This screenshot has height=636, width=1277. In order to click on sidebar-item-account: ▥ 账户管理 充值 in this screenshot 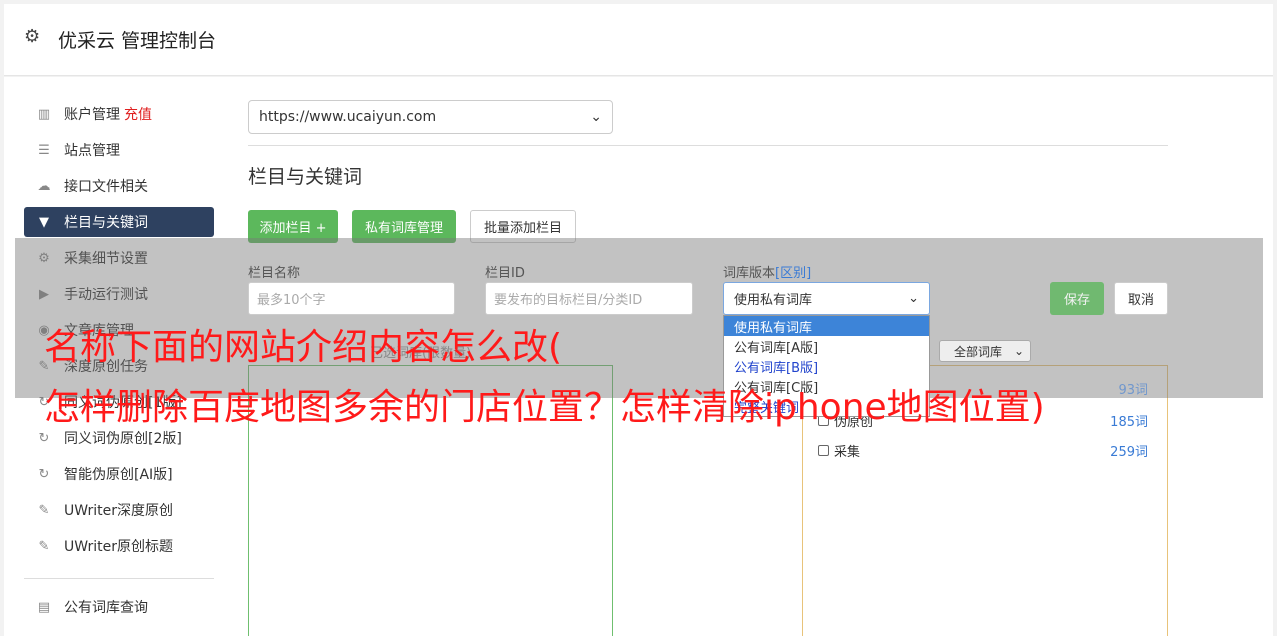, I will do `click(119, 114)`.